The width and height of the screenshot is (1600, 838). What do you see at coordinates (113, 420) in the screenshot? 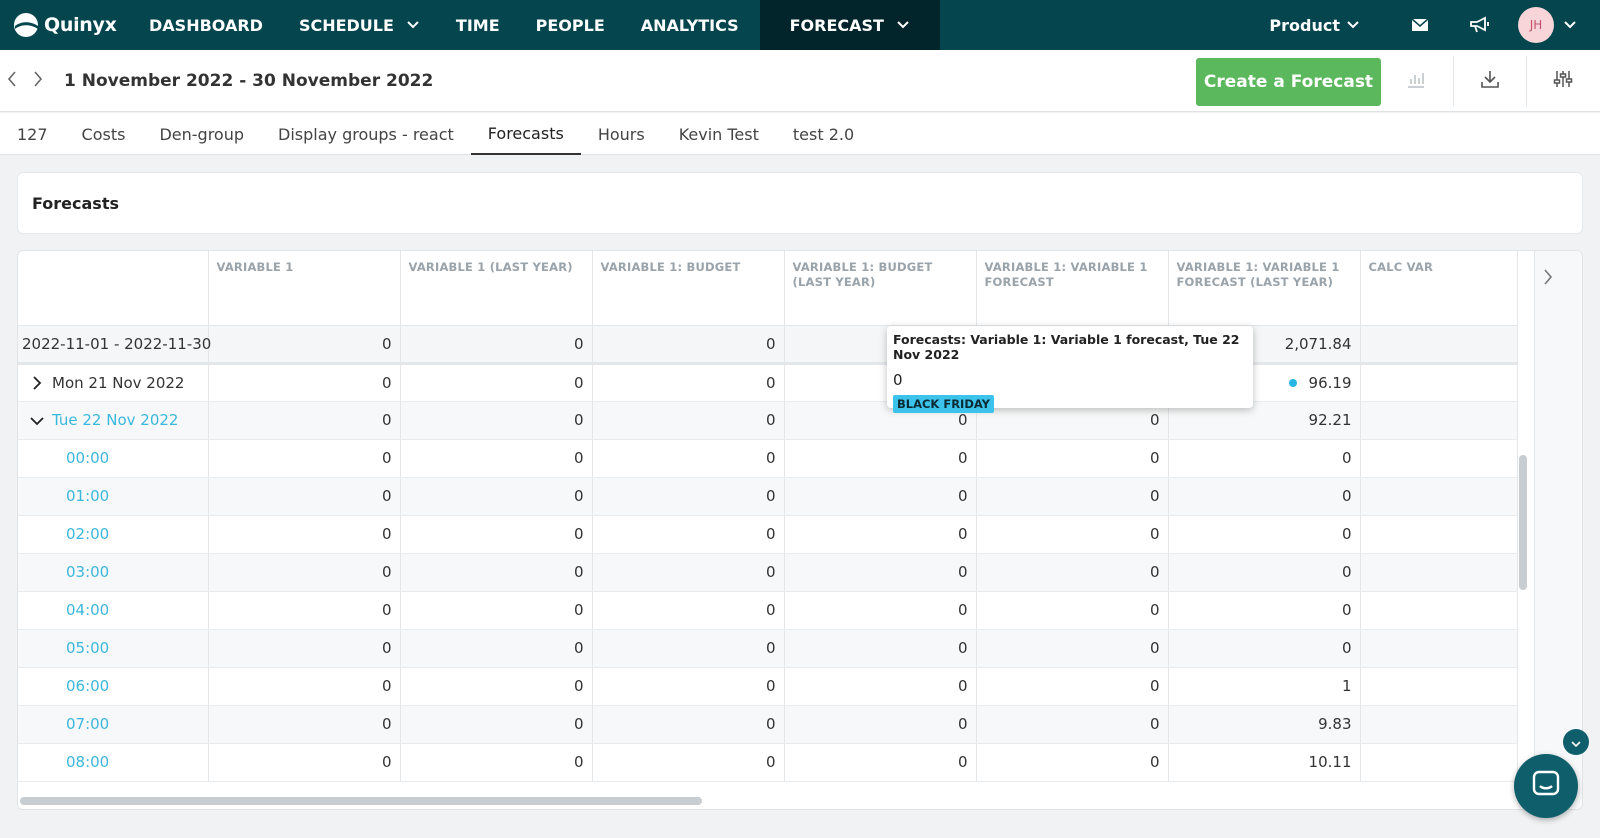
I see `row-label: Tue 22 Nov 2022` at bounding box center [113, 420].